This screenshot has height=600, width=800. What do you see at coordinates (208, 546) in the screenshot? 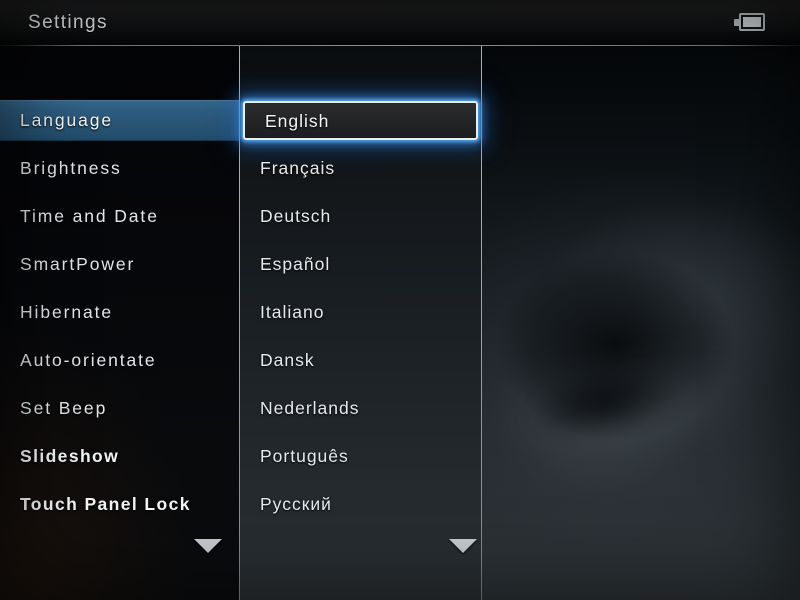
I see `menu-scroll-down-icon` at bounding box center [208, 546].